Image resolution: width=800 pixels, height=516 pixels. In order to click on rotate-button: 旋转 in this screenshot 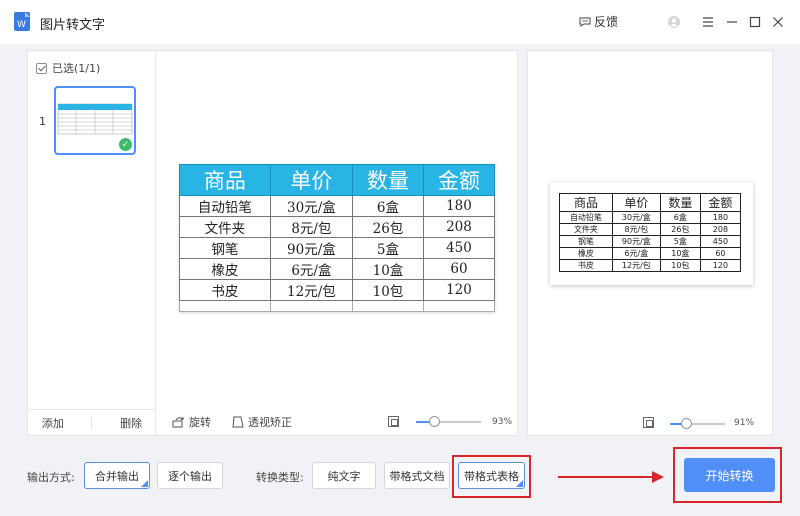, I will do `click(191, 422)`.